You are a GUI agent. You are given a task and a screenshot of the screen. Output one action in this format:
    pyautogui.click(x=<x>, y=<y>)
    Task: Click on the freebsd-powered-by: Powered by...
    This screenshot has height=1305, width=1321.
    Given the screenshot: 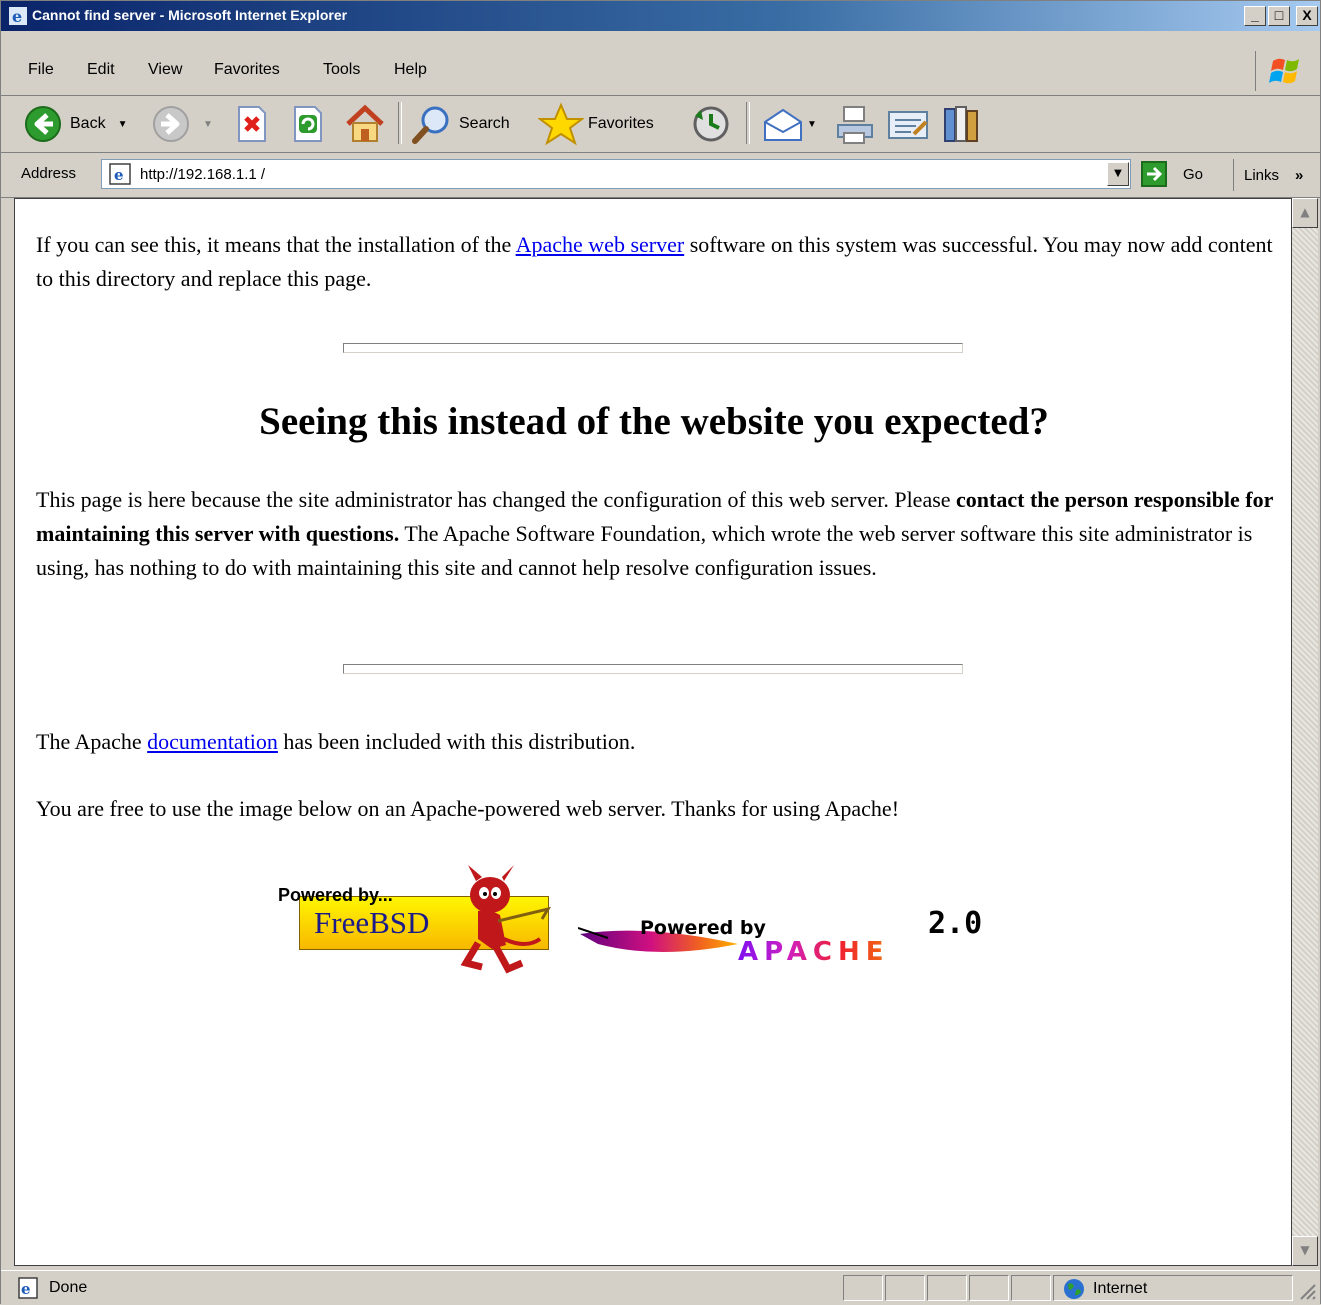 What is the action you would take?
    pyautogui.click(x=335, y=895)
    